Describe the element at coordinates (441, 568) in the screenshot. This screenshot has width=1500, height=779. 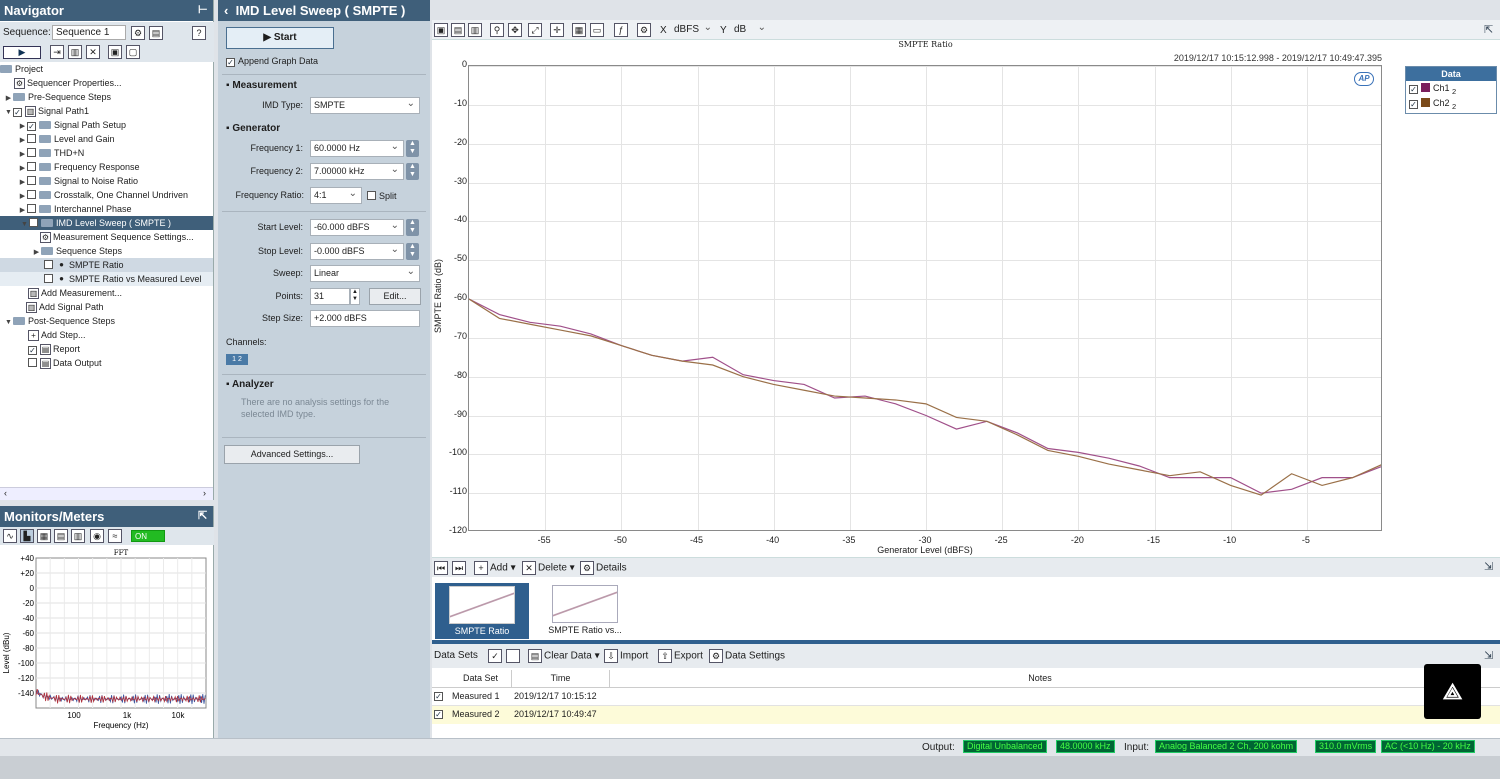
I see `first-icon: ⏮` at that location.